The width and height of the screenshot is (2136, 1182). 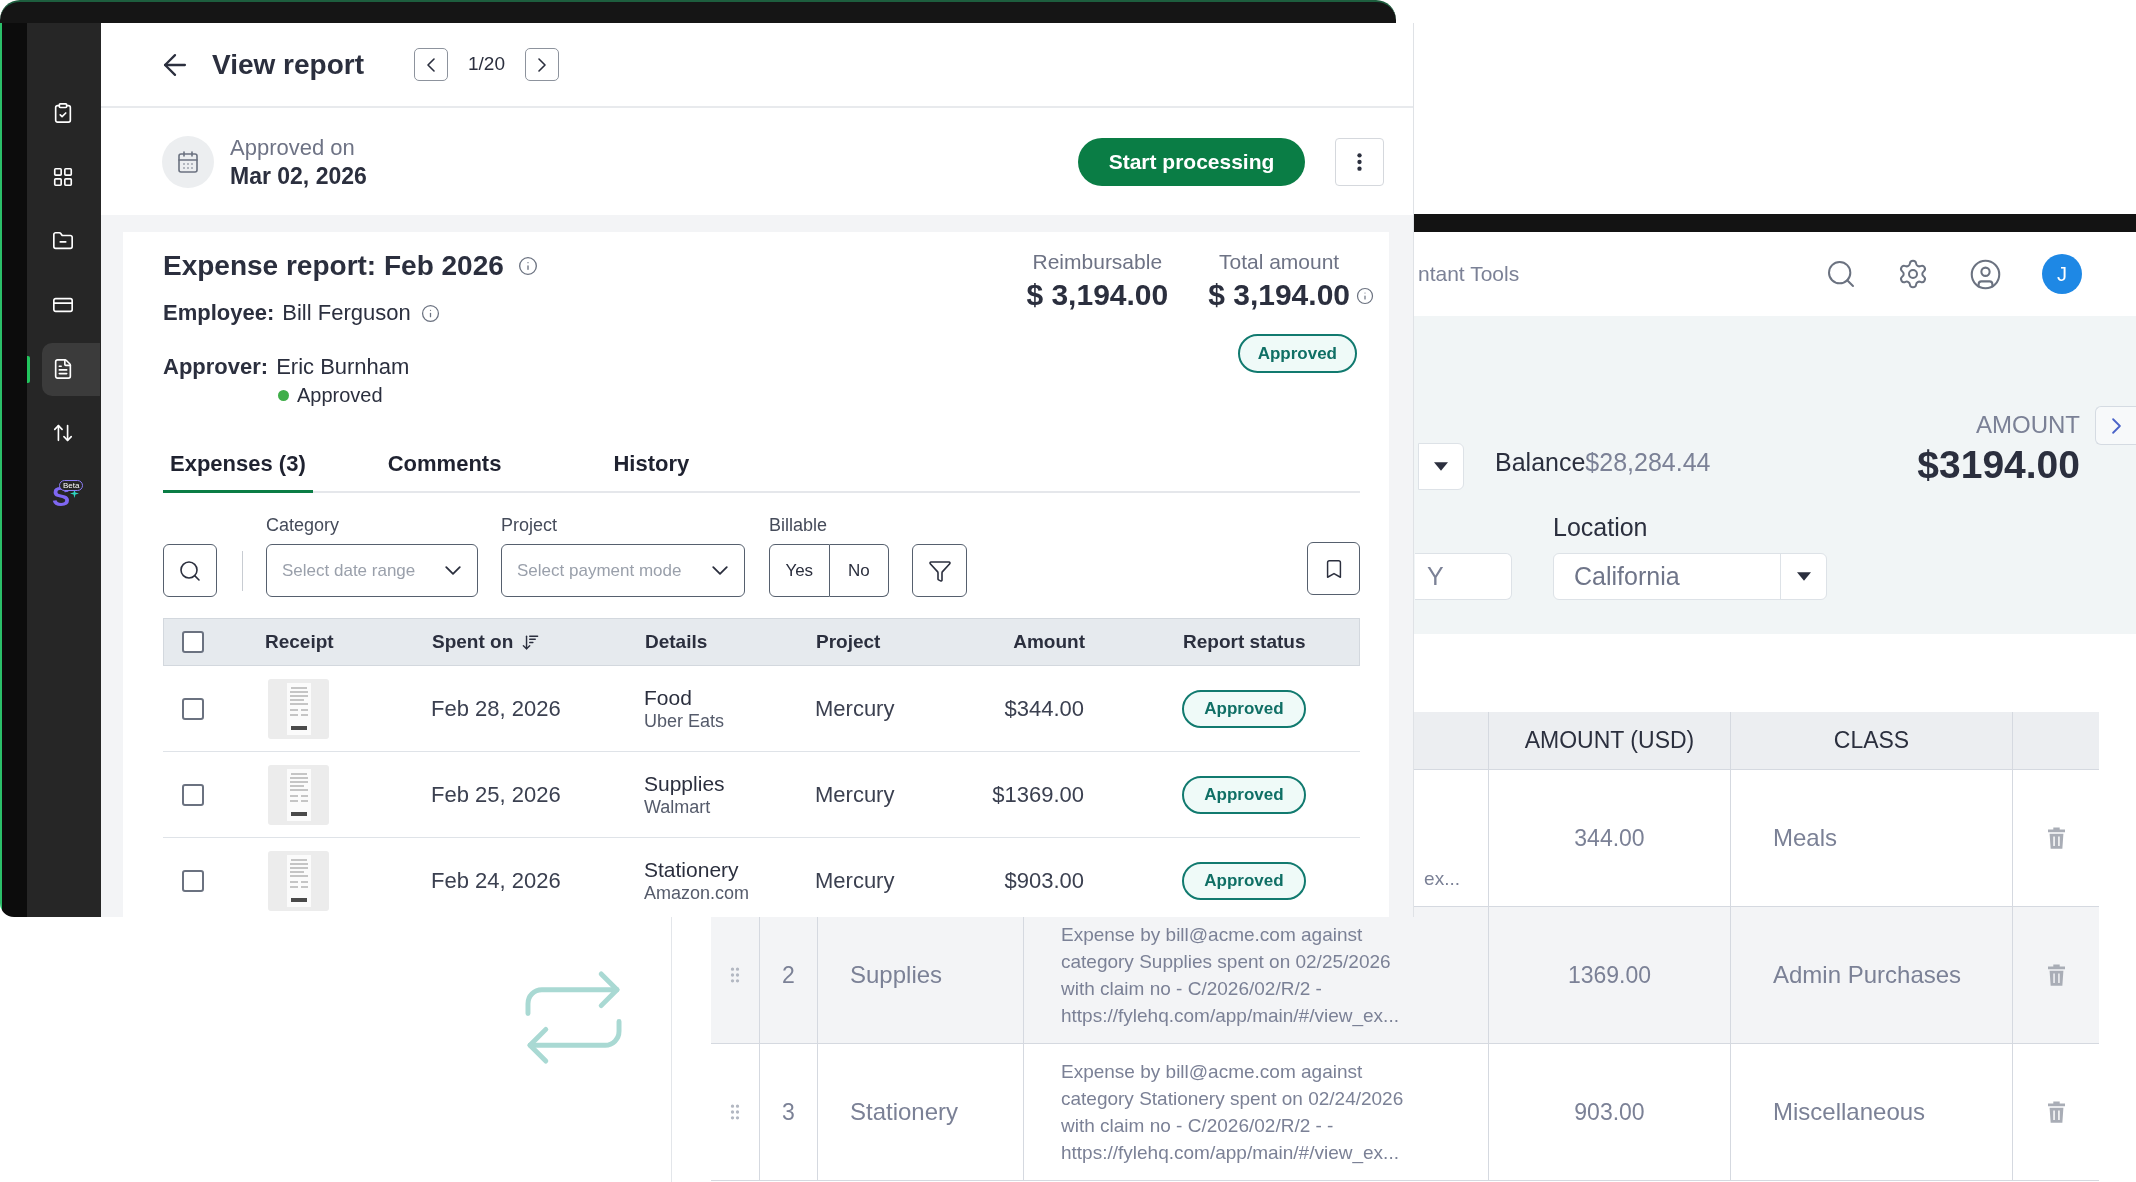 I want to click on search-button, so click(x=190, y=570).